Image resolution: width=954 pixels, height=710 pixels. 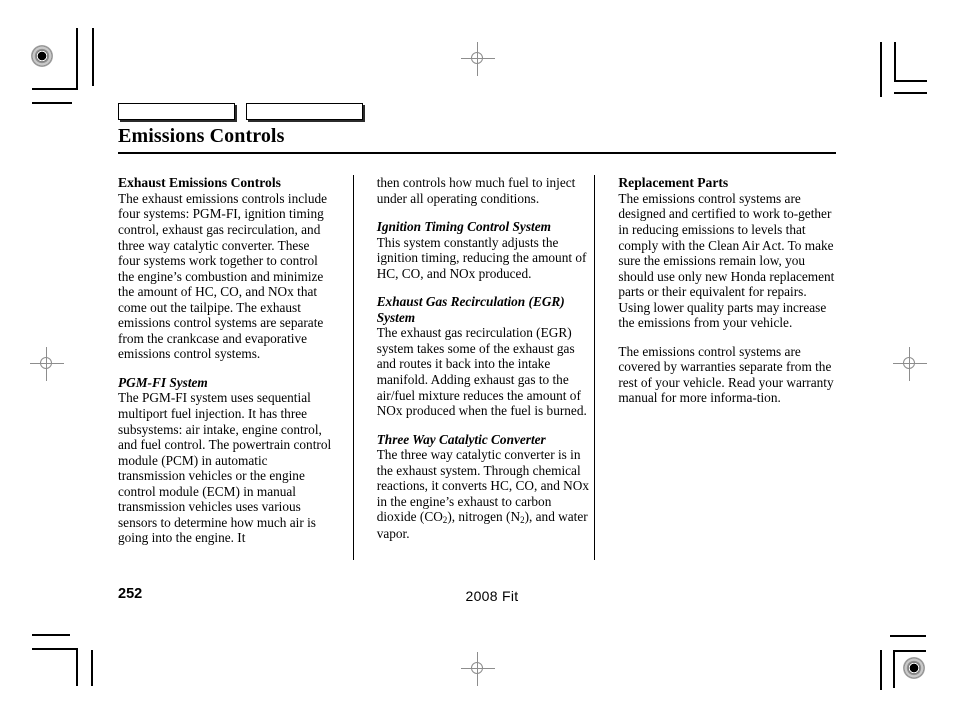 What do you see at coordinates (492, 596) in the screenshot?
I see `model-year-label: 2008 Fit` at bounding box center [492, 596].